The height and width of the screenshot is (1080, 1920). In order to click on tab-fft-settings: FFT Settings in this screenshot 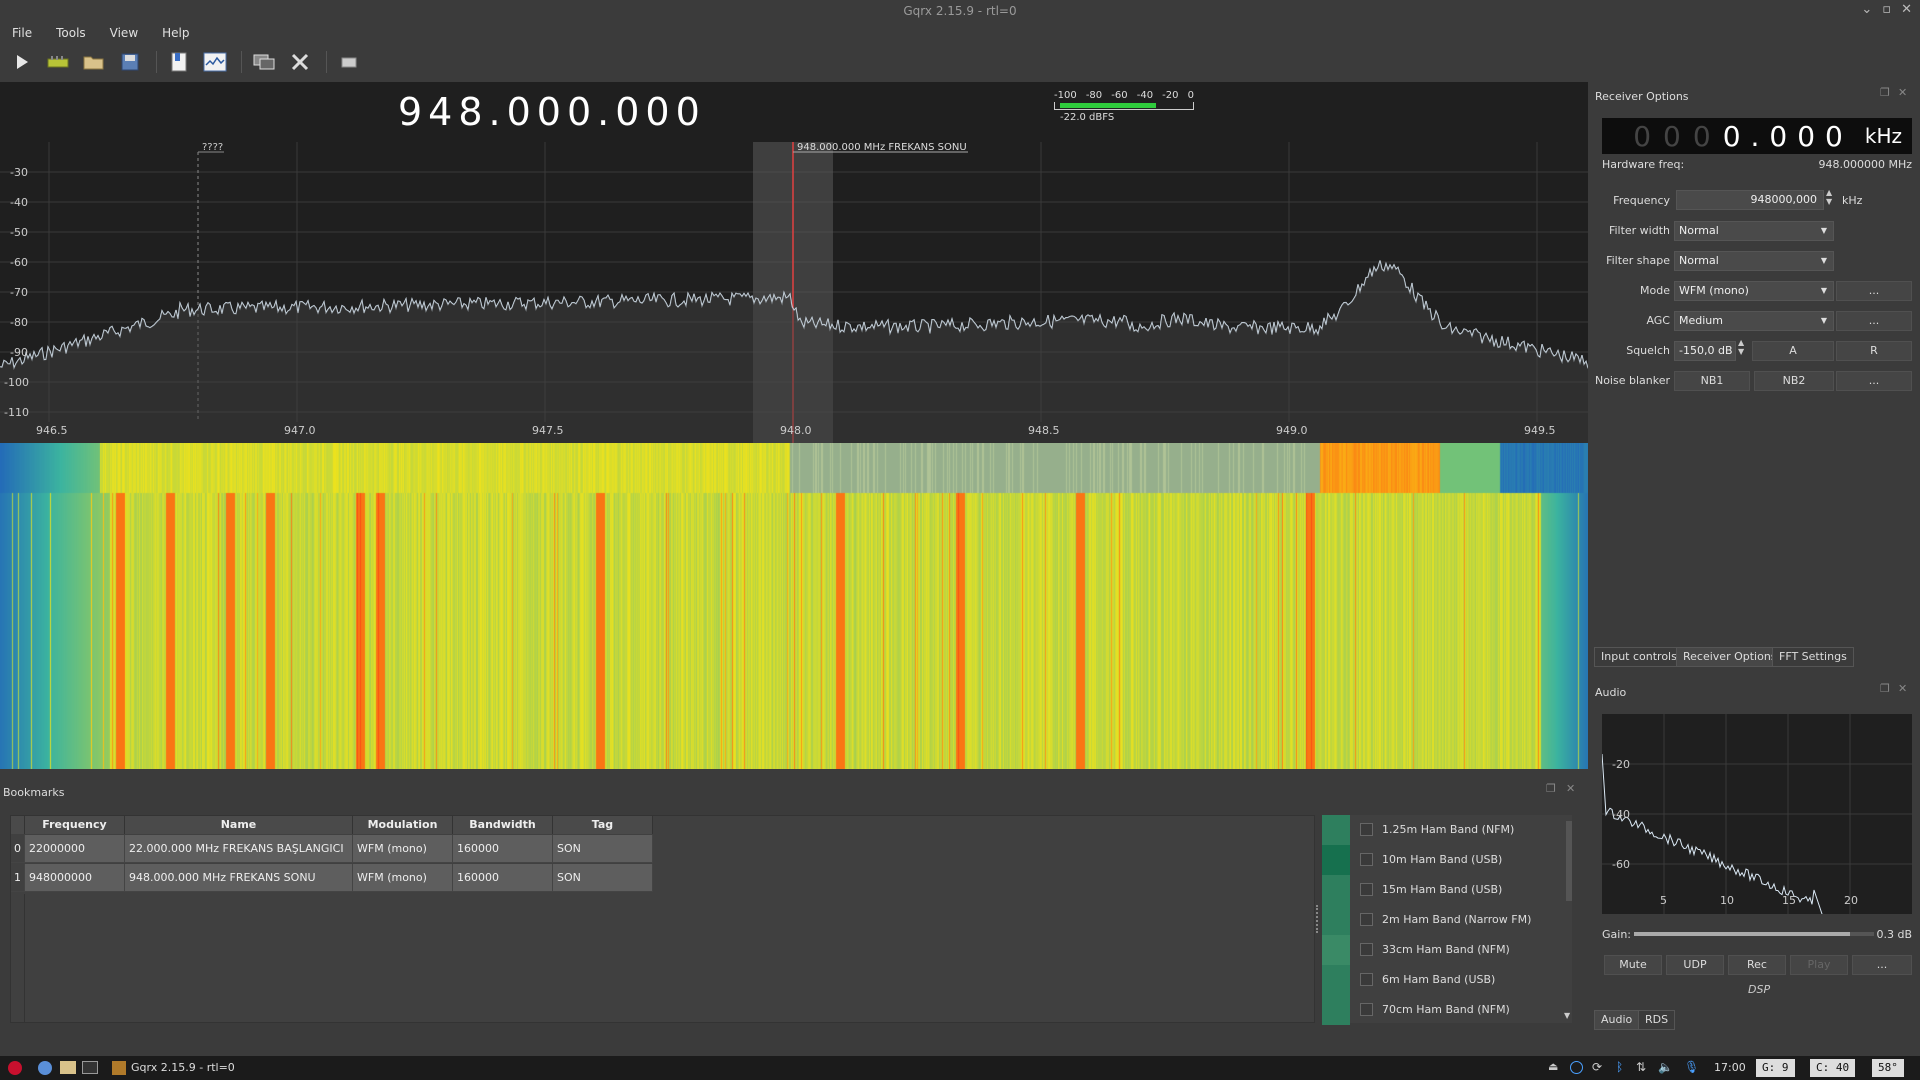, I will do `click(1813, 657)`.